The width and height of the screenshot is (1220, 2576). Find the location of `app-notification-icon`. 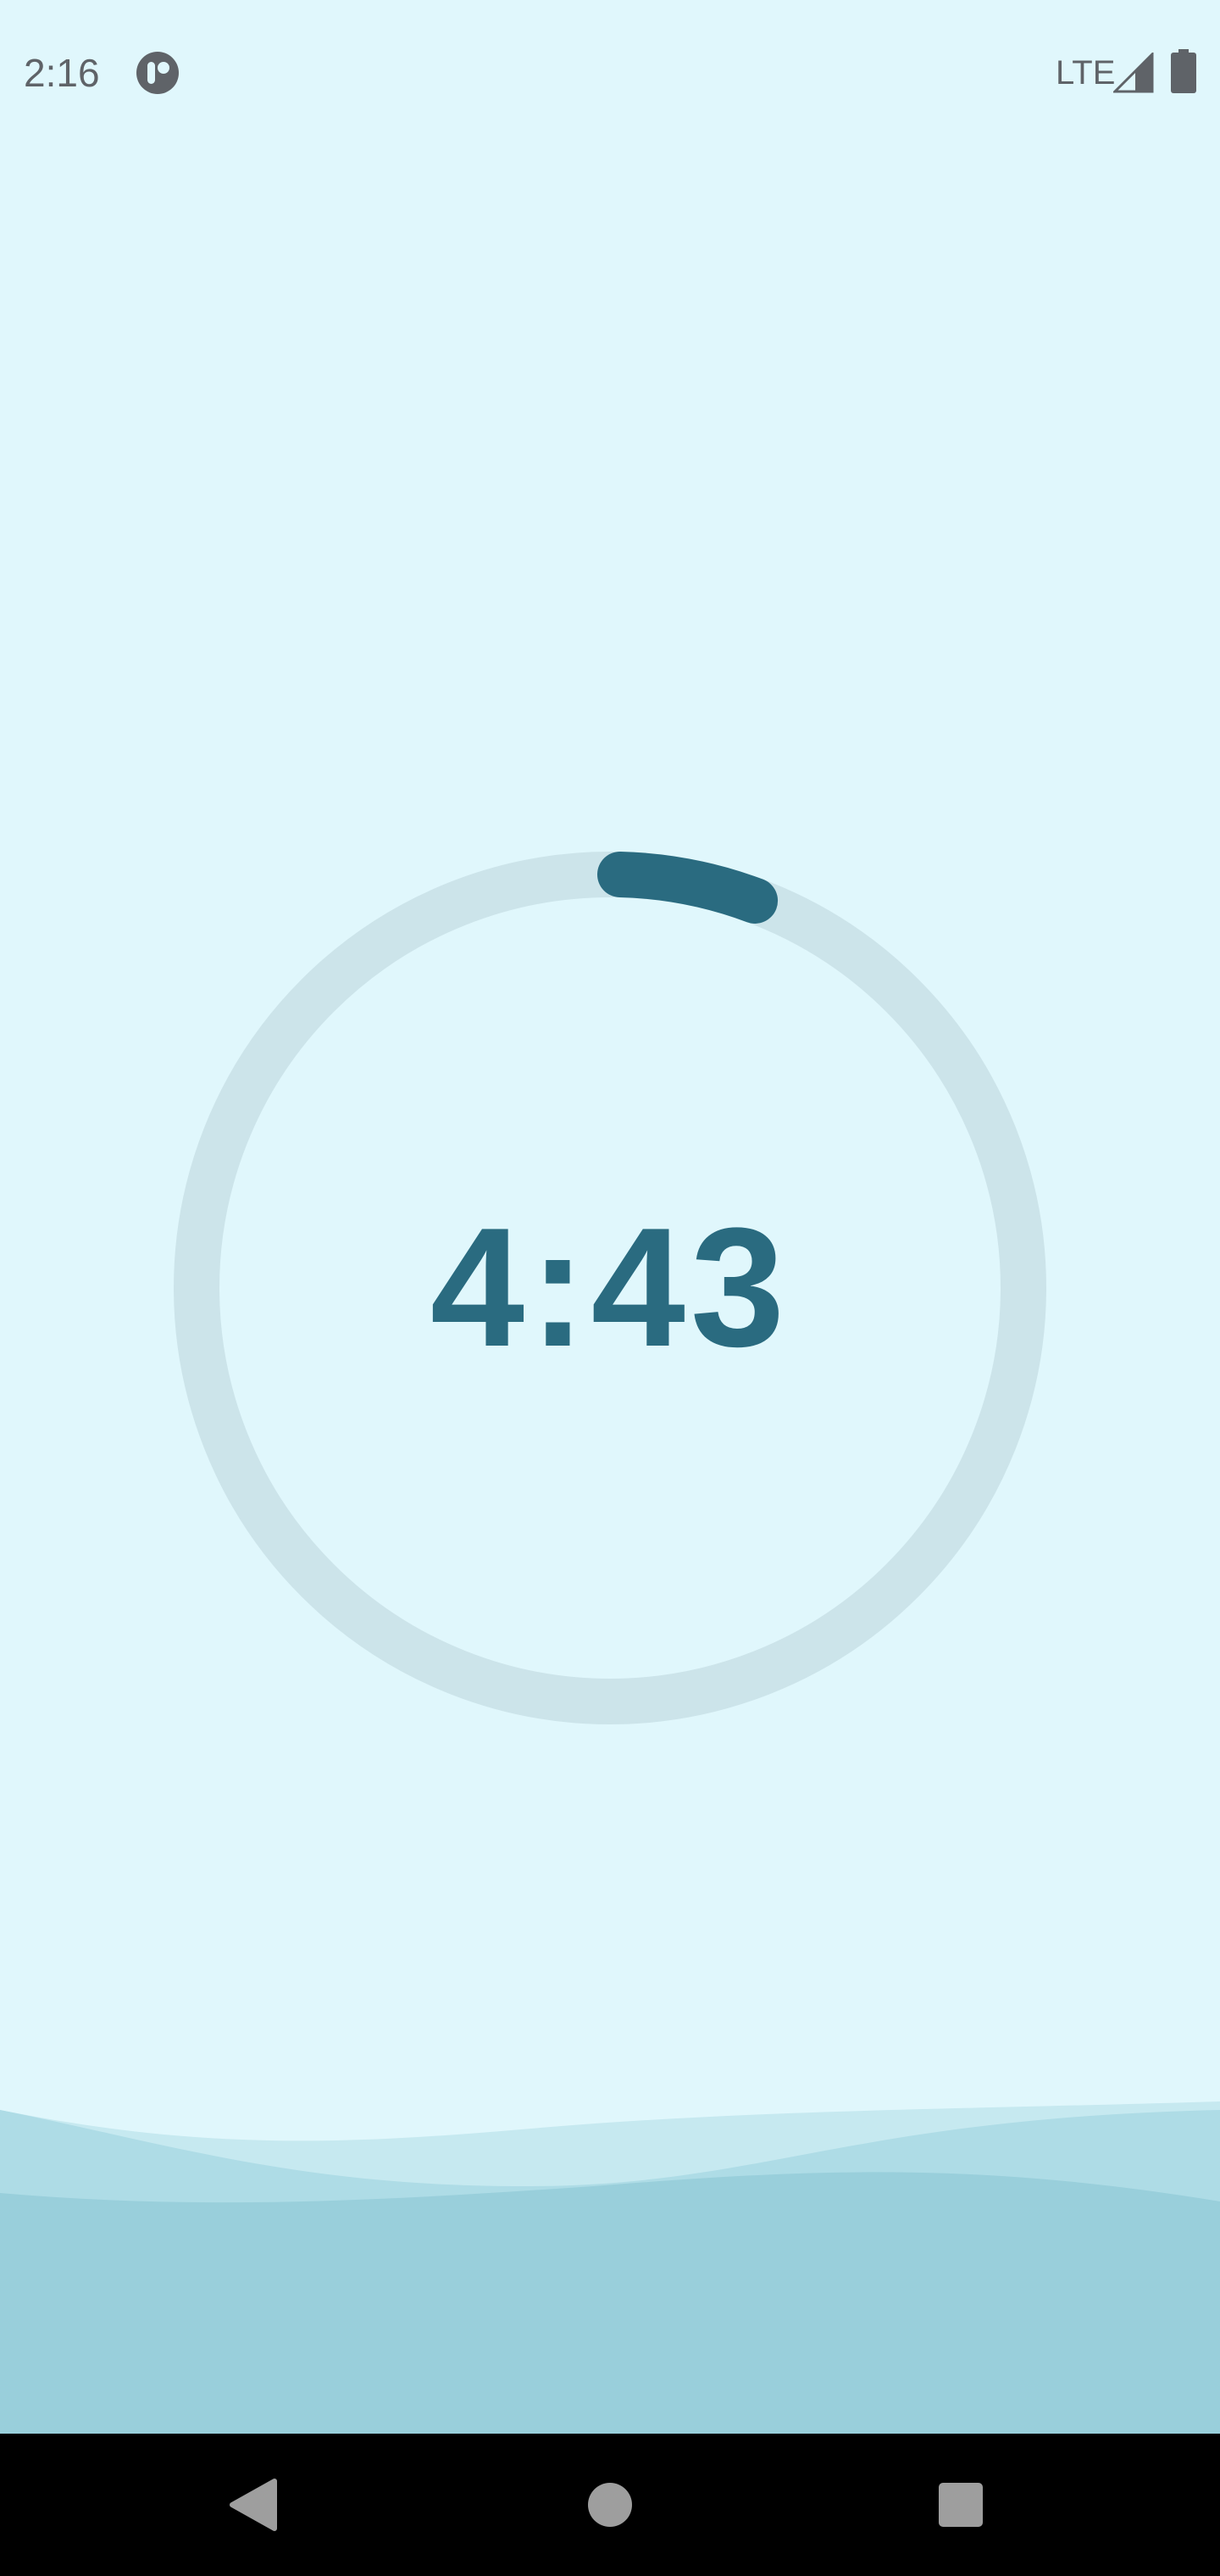

app-notification-icon is located at coordinates (157, 73).